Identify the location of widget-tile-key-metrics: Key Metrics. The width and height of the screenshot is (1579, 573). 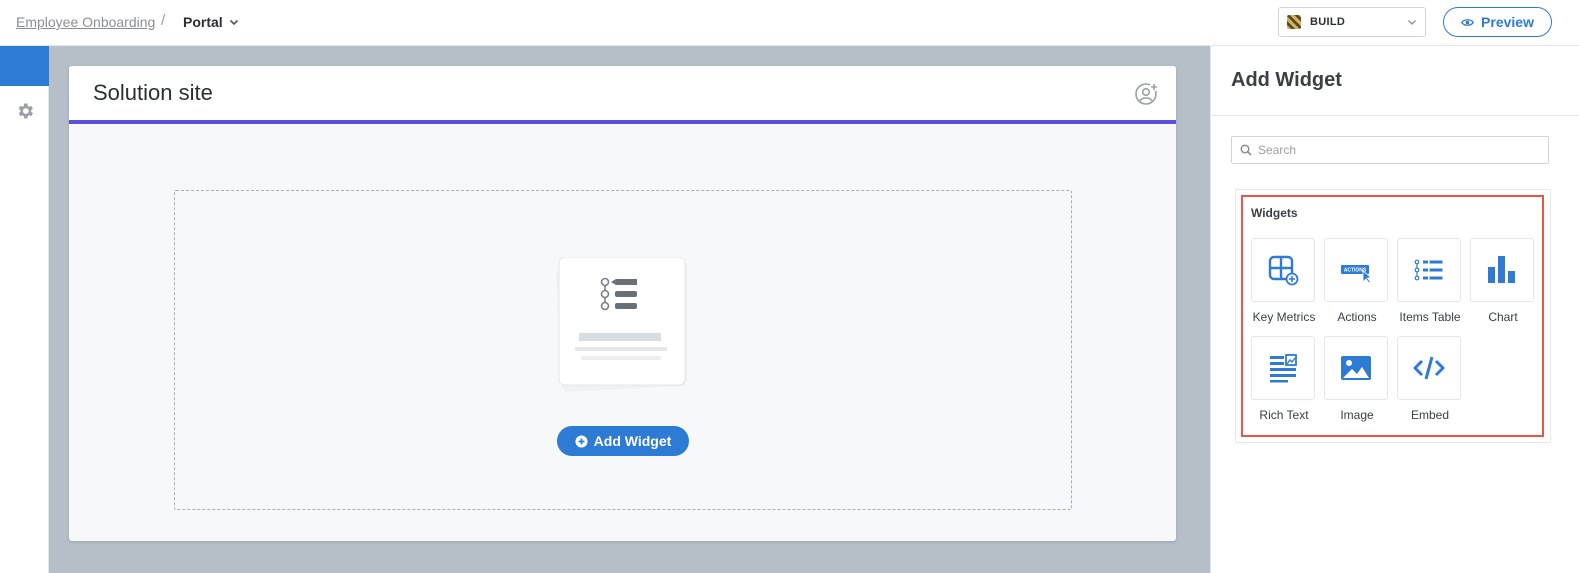
(1284, 281).